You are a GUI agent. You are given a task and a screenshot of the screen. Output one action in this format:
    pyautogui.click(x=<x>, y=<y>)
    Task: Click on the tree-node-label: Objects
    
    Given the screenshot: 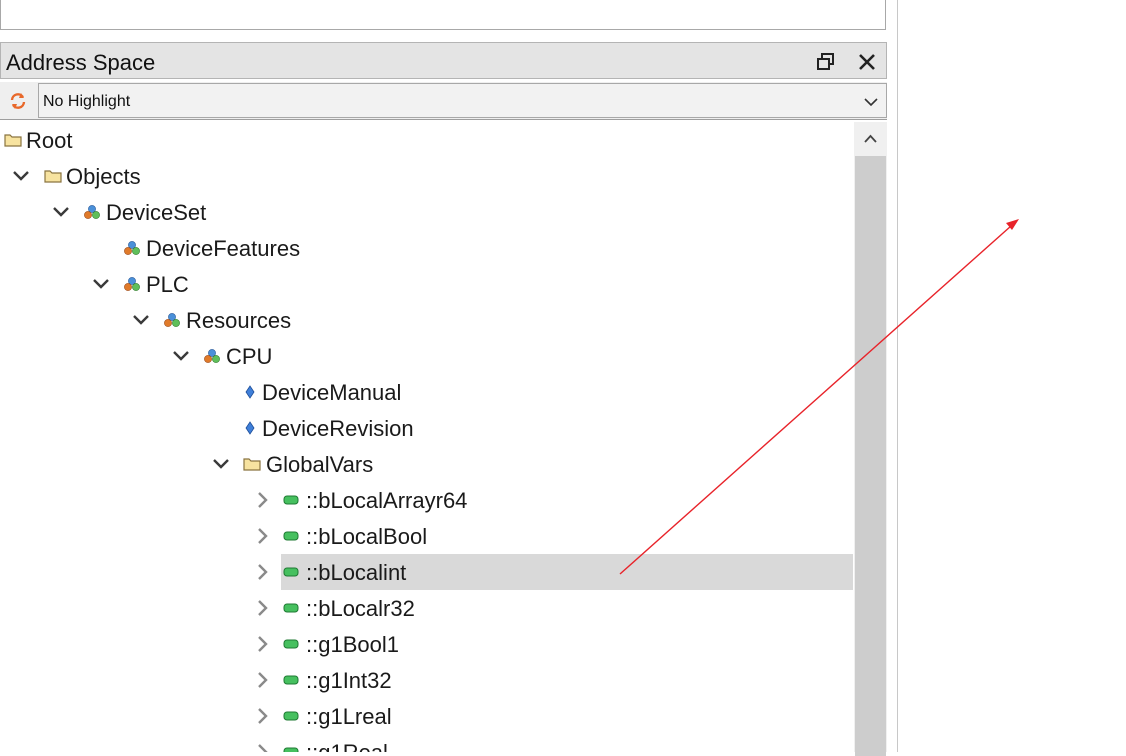 What is the action you would take?
    pyautogui.click(x=103, y=176)
    